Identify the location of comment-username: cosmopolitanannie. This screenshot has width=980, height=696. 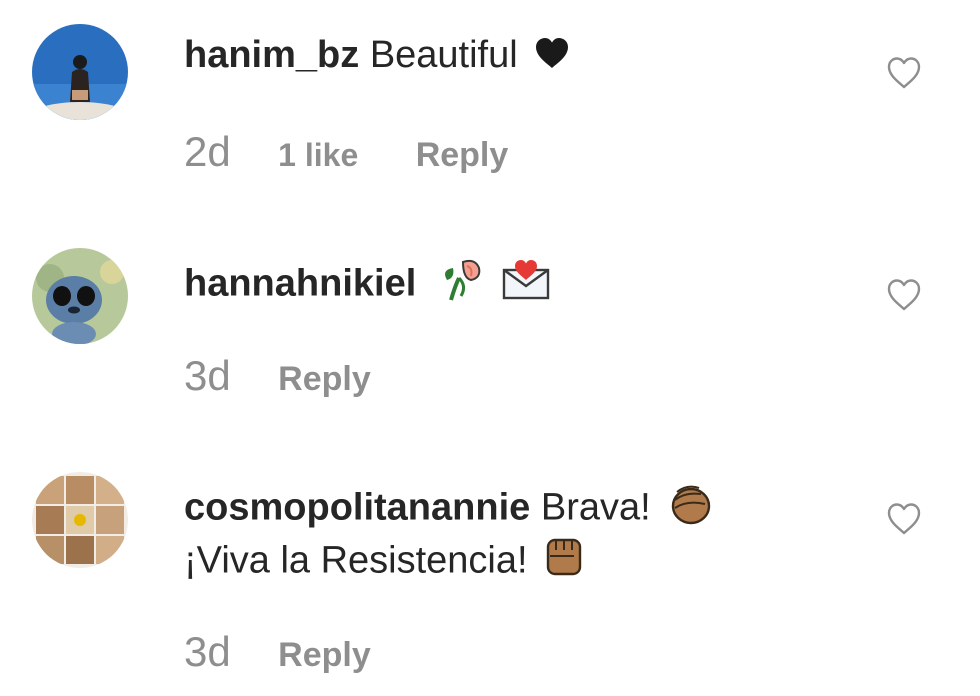
(357, 508).